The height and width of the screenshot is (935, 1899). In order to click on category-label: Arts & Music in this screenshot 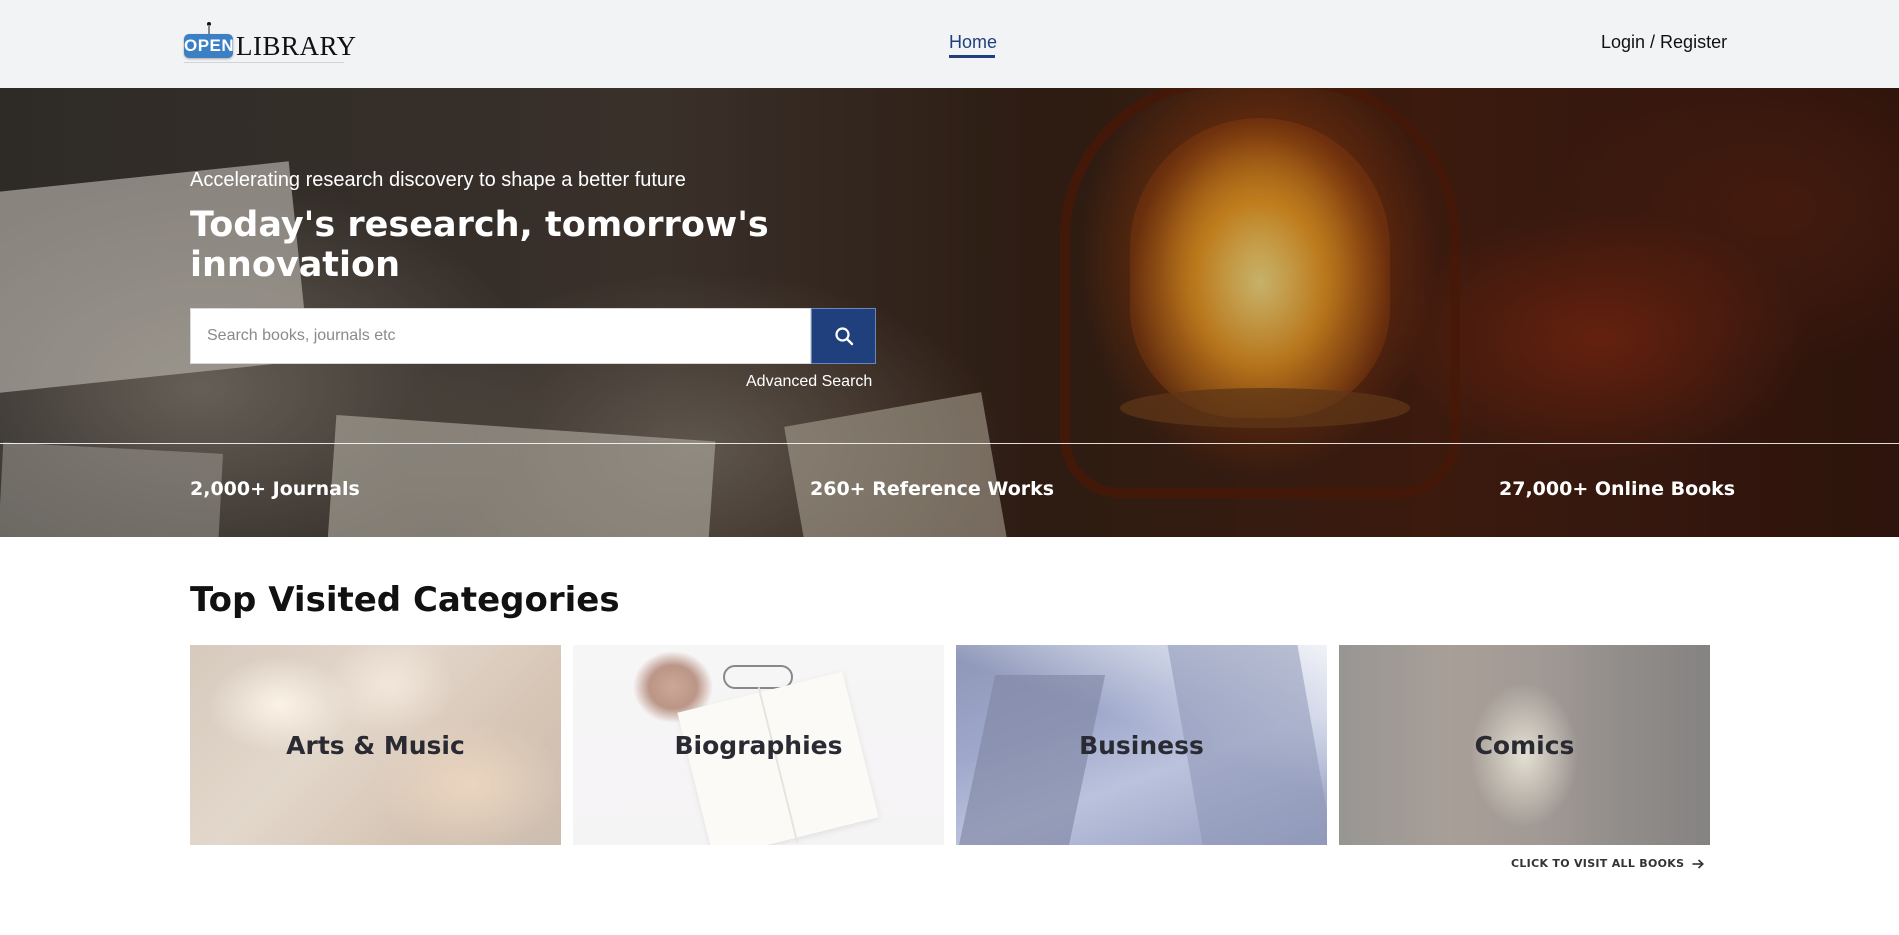, I will do `click(375, 745)`.